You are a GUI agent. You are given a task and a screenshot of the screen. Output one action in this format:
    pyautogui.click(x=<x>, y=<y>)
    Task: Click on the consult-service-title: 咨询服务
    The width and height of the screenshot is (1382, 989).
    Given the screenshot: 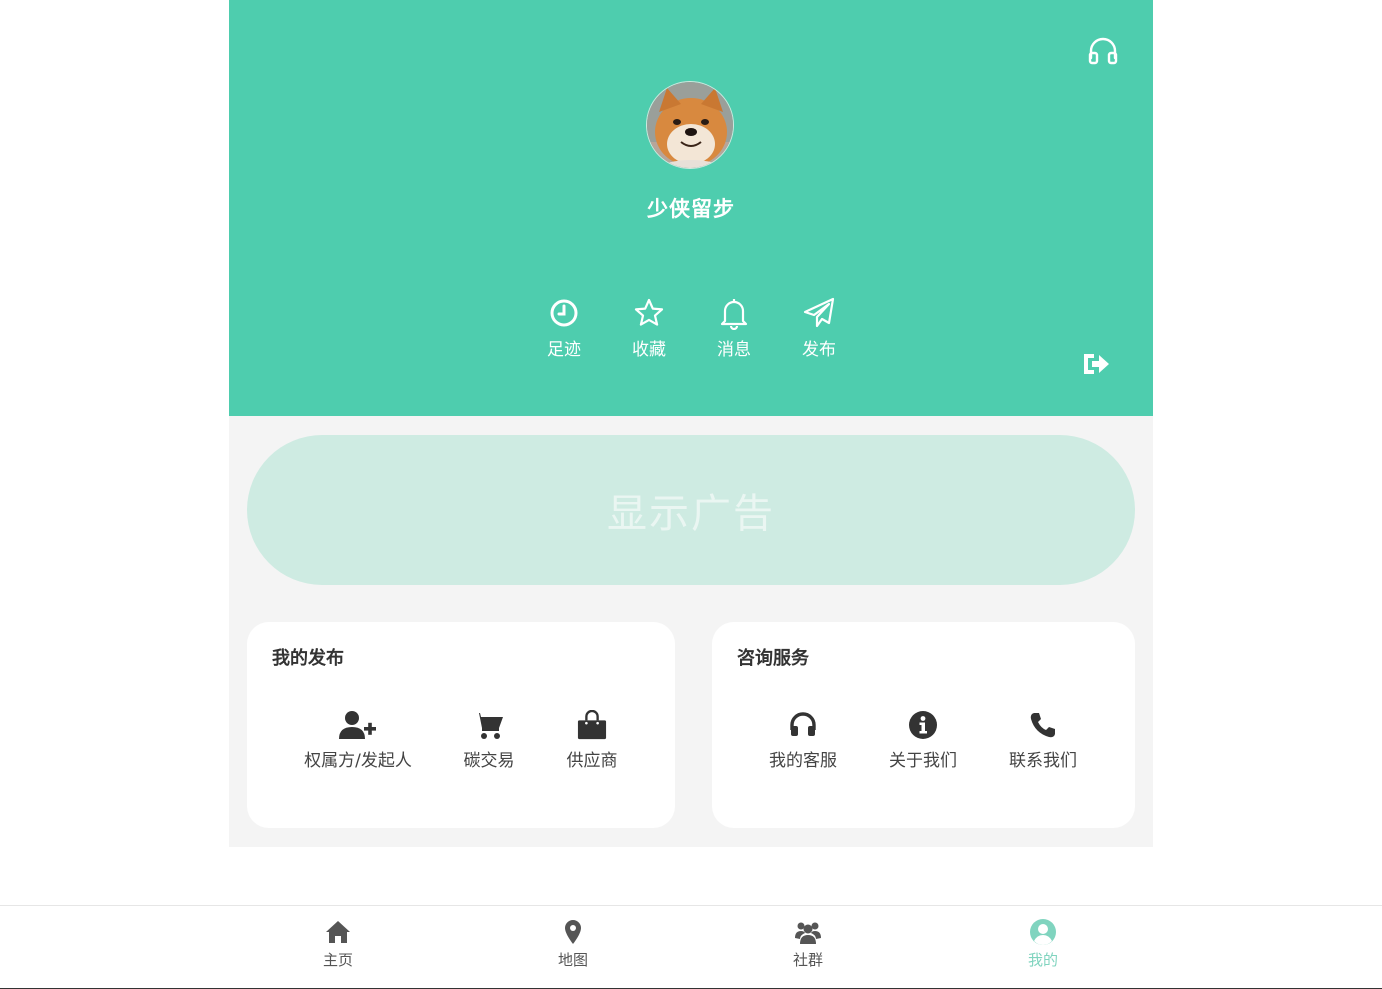 What is the action you would take?
    pyautogui.click(x=773, y=658)
    